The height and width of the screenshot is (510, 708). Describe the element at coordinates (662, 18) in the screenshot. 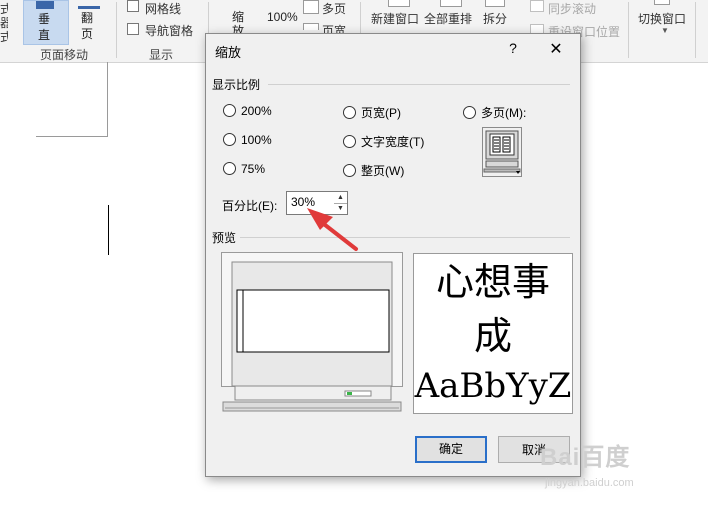

I see `switch-window-button: 切换窗口` at that location.